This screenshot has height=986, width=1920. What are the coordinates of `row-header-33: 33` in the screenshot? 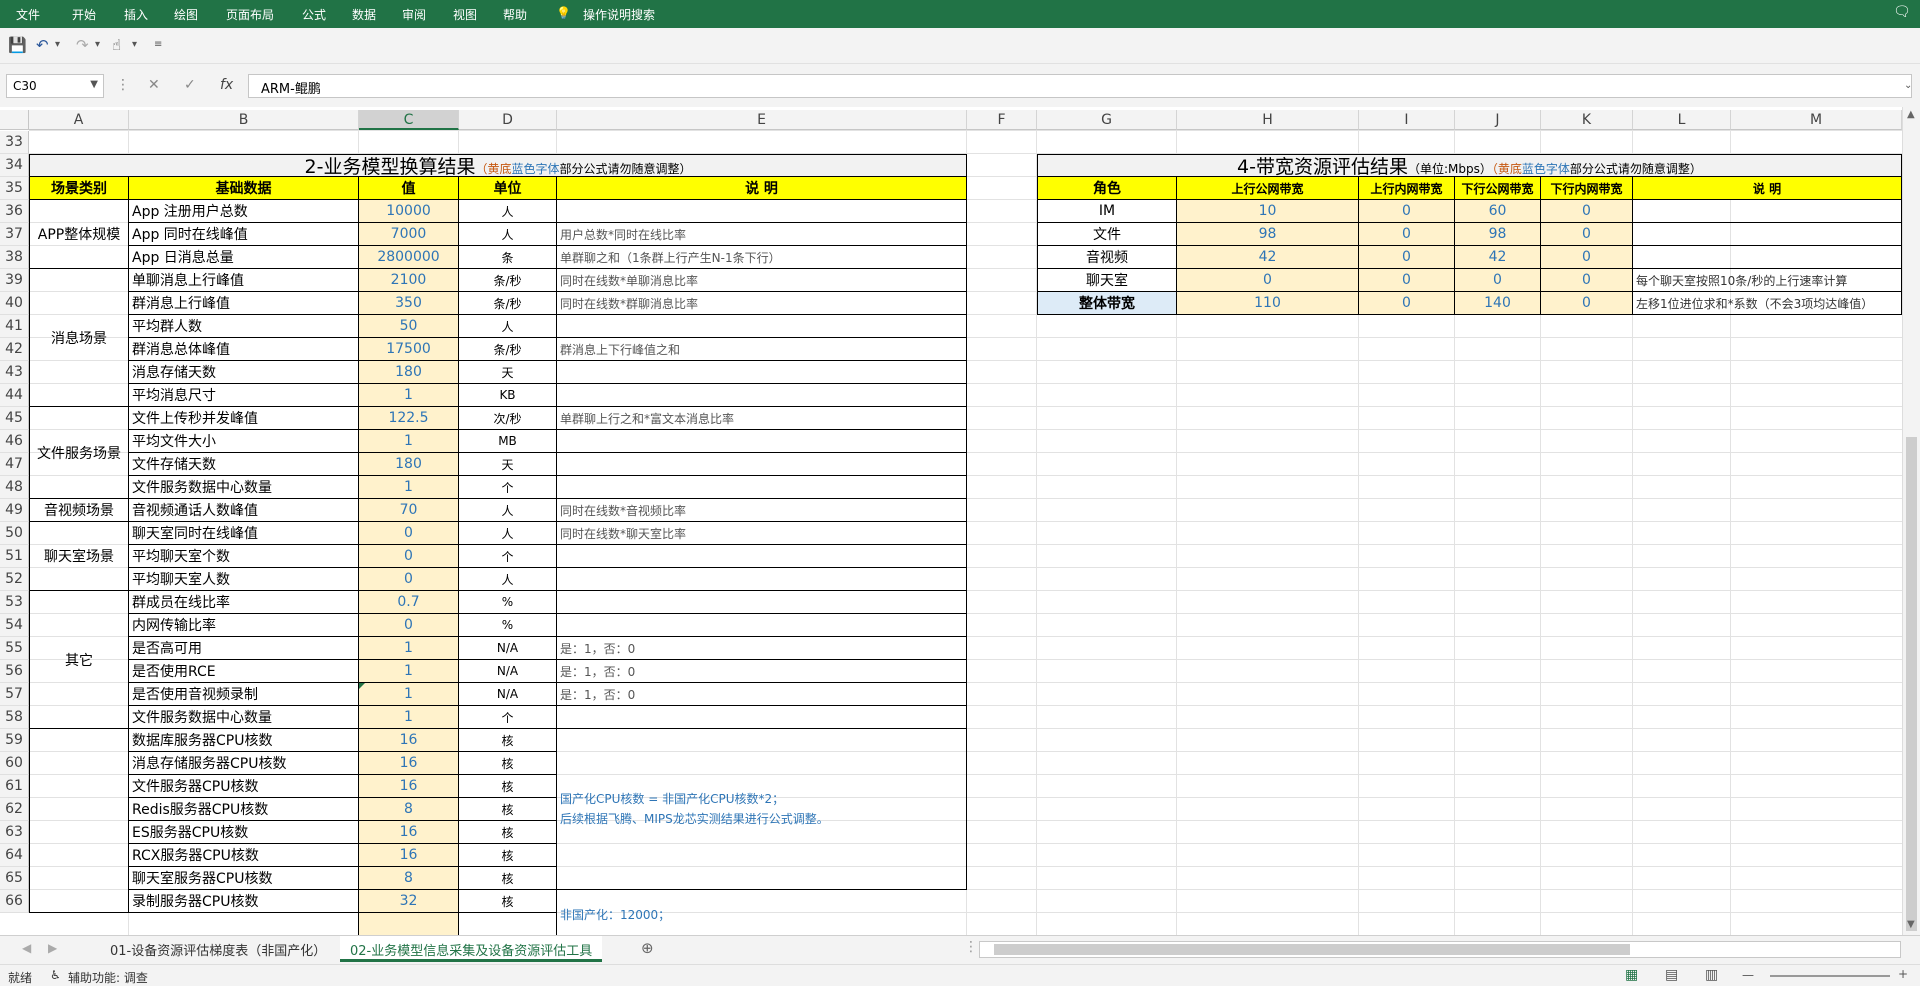 It's located at (14, 142).